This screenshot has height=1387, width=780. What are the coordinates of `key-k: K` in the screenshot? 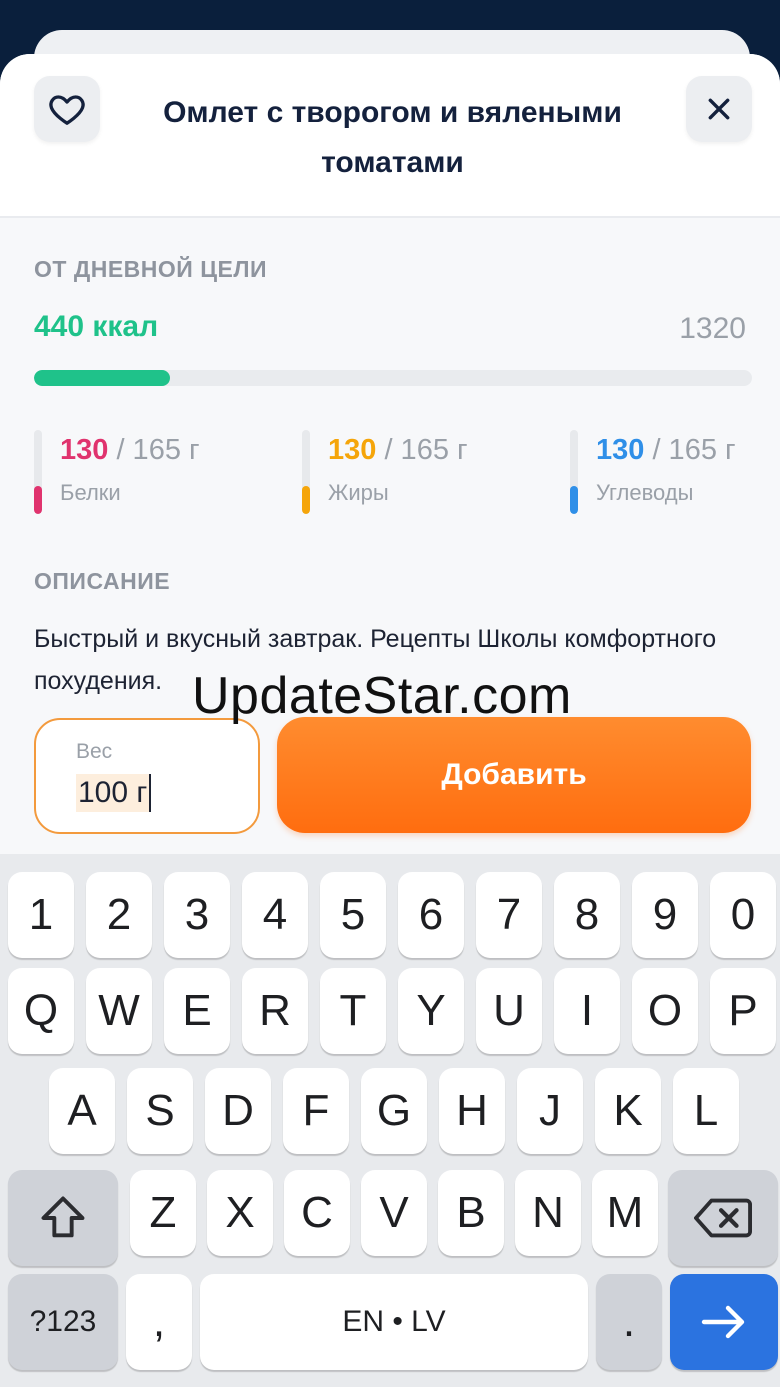 It's located at (628, 1111).